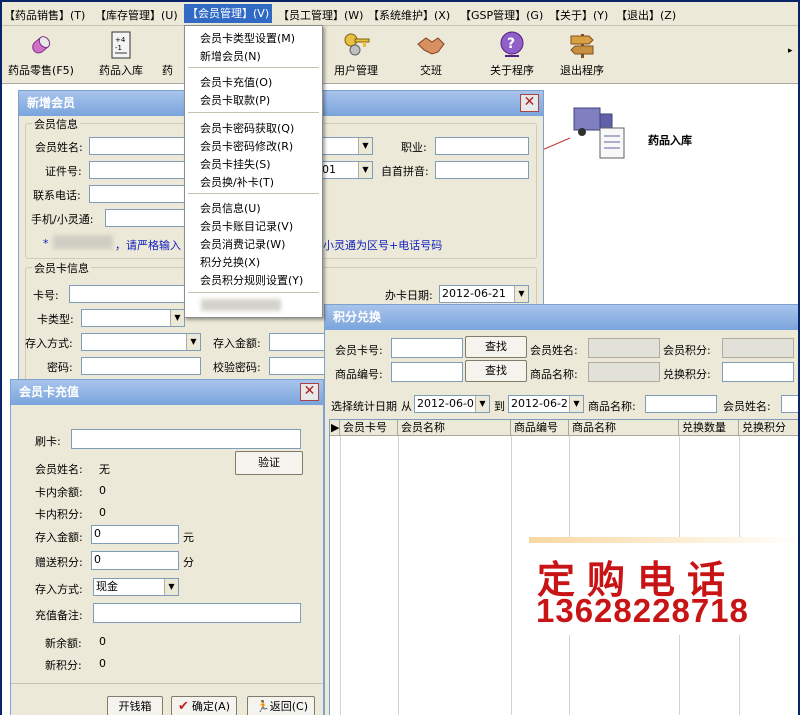 Image resolution: width=800 pixels, height=715 pixels. I want to click on tb-shift-handover-button: 交班, so click(431, 54).